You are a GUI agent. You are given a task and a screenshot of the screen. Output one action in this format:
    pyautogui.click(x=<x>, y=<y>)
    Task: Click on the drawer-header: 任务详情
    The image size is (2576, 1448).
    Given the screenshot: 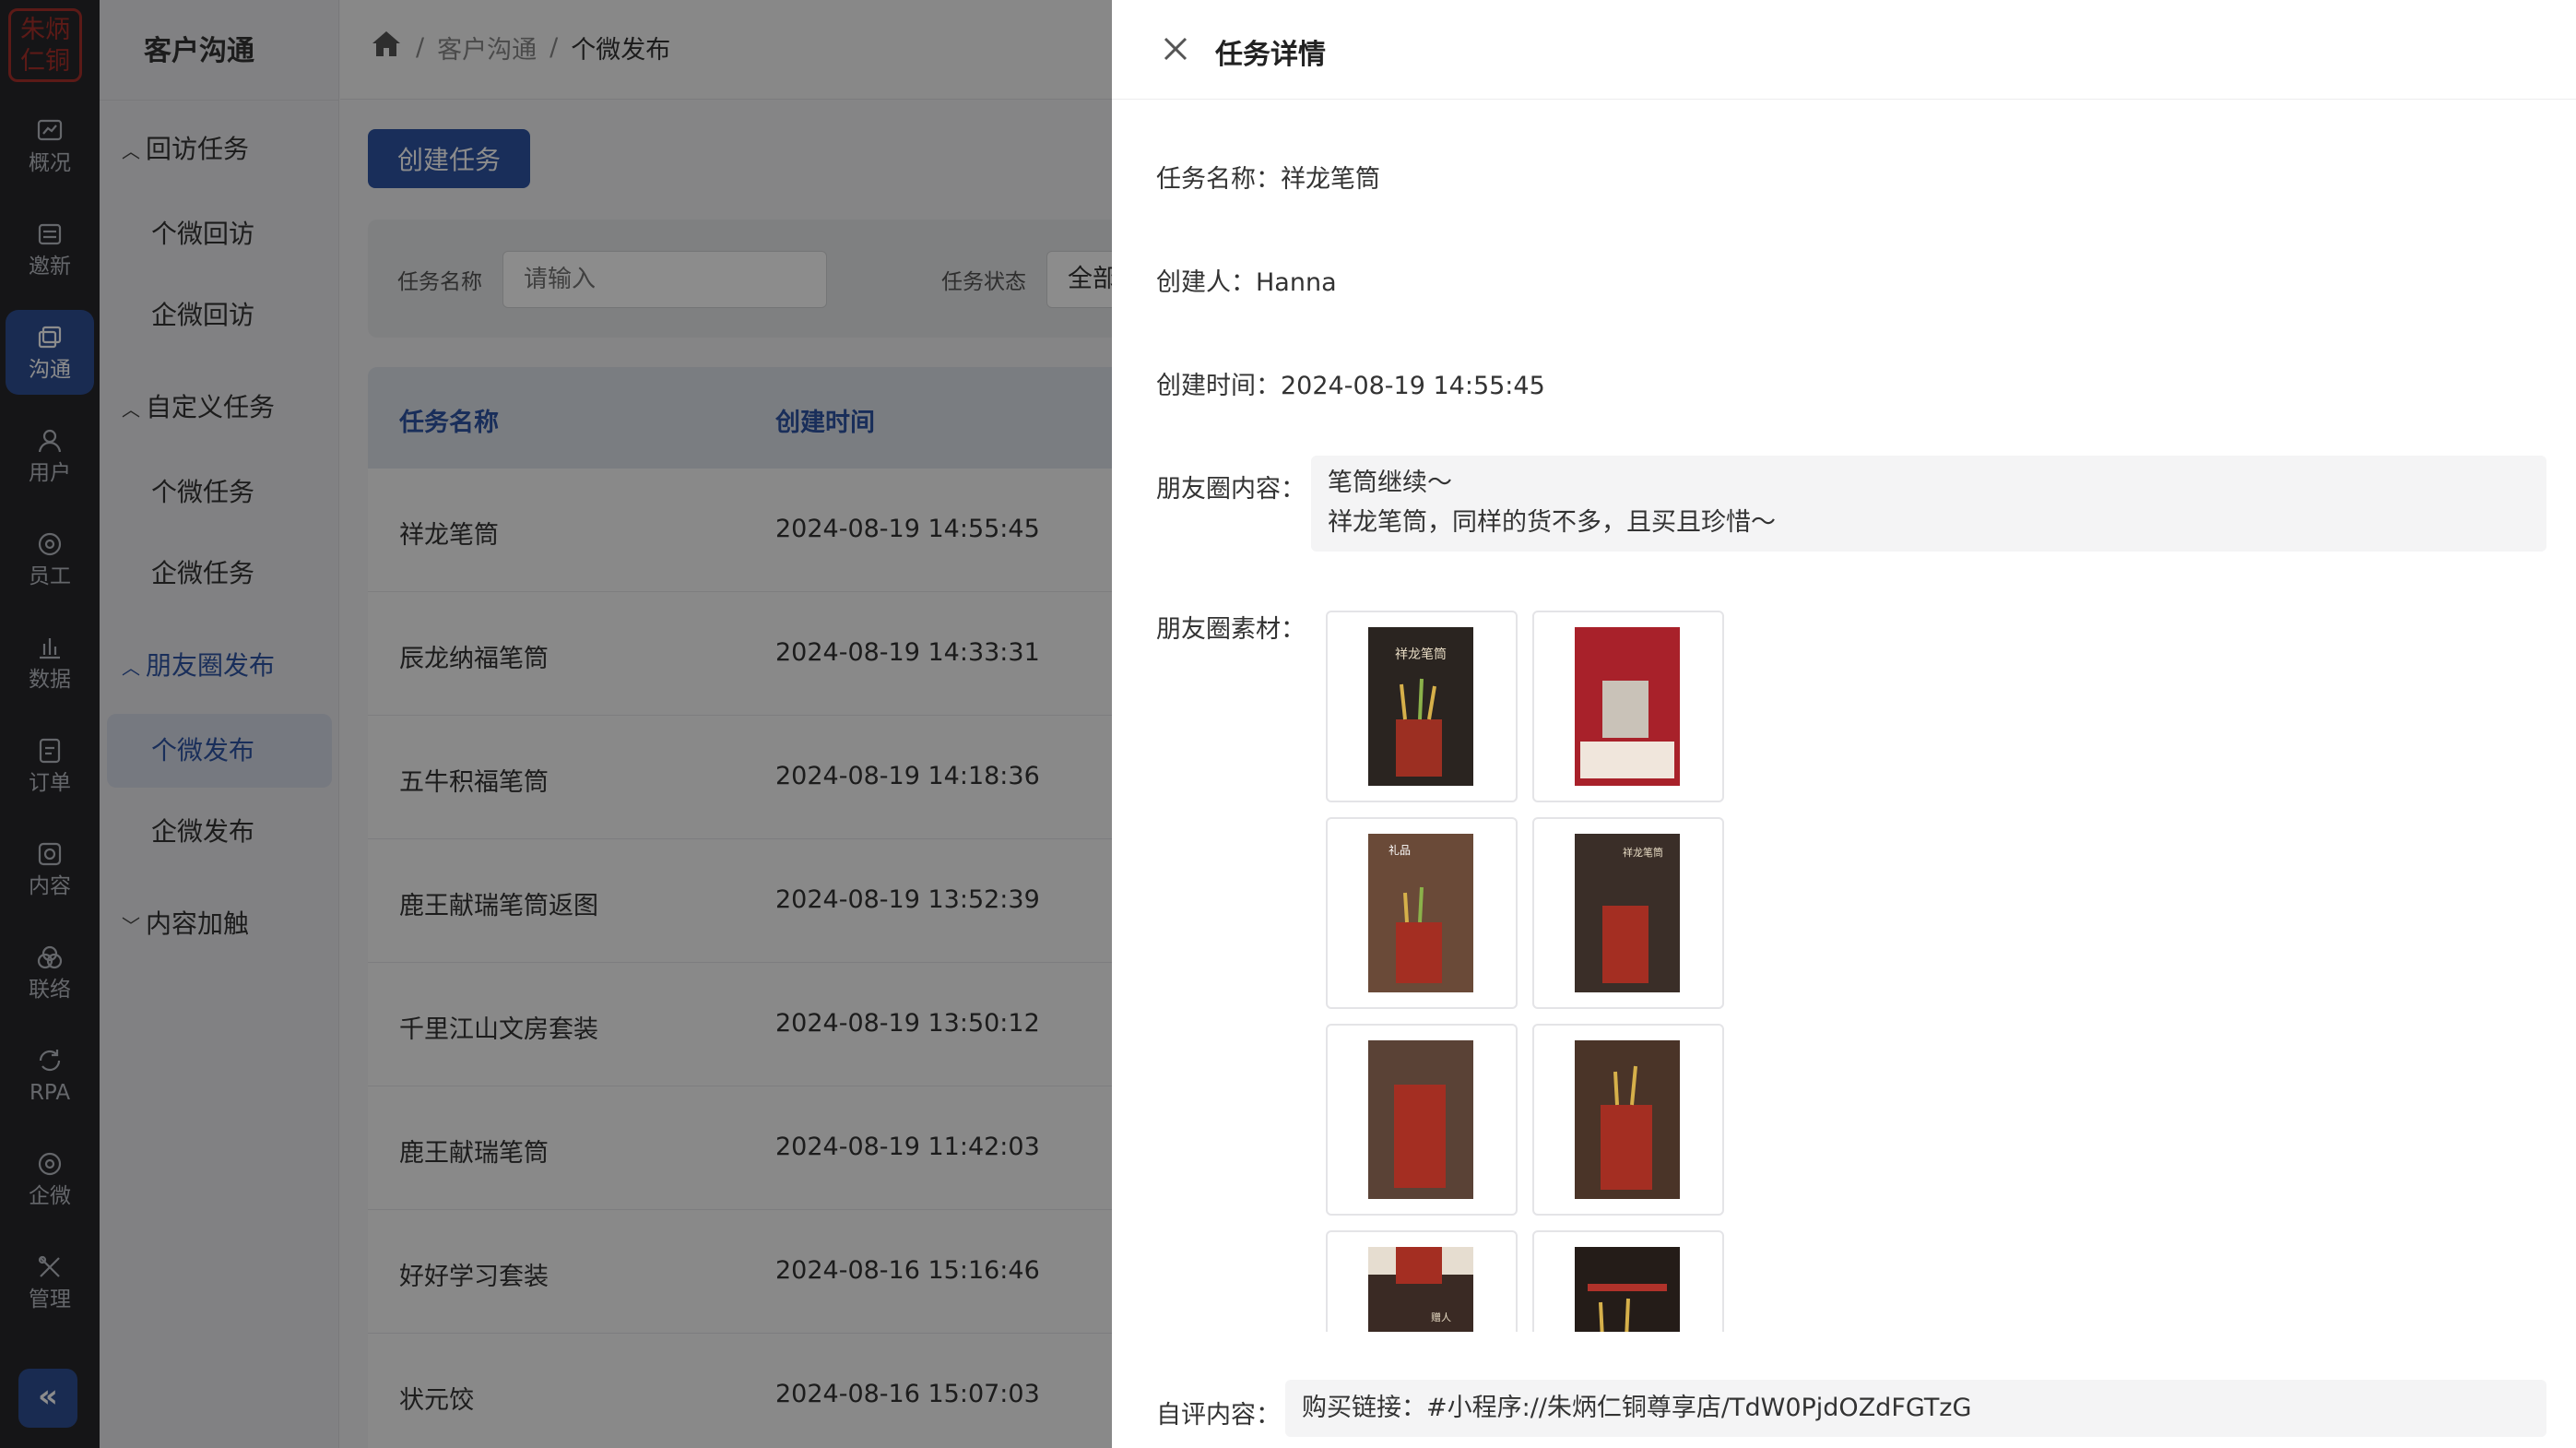 What is the action you would take?
    pyautogui.click(x=1844, y=50)
    